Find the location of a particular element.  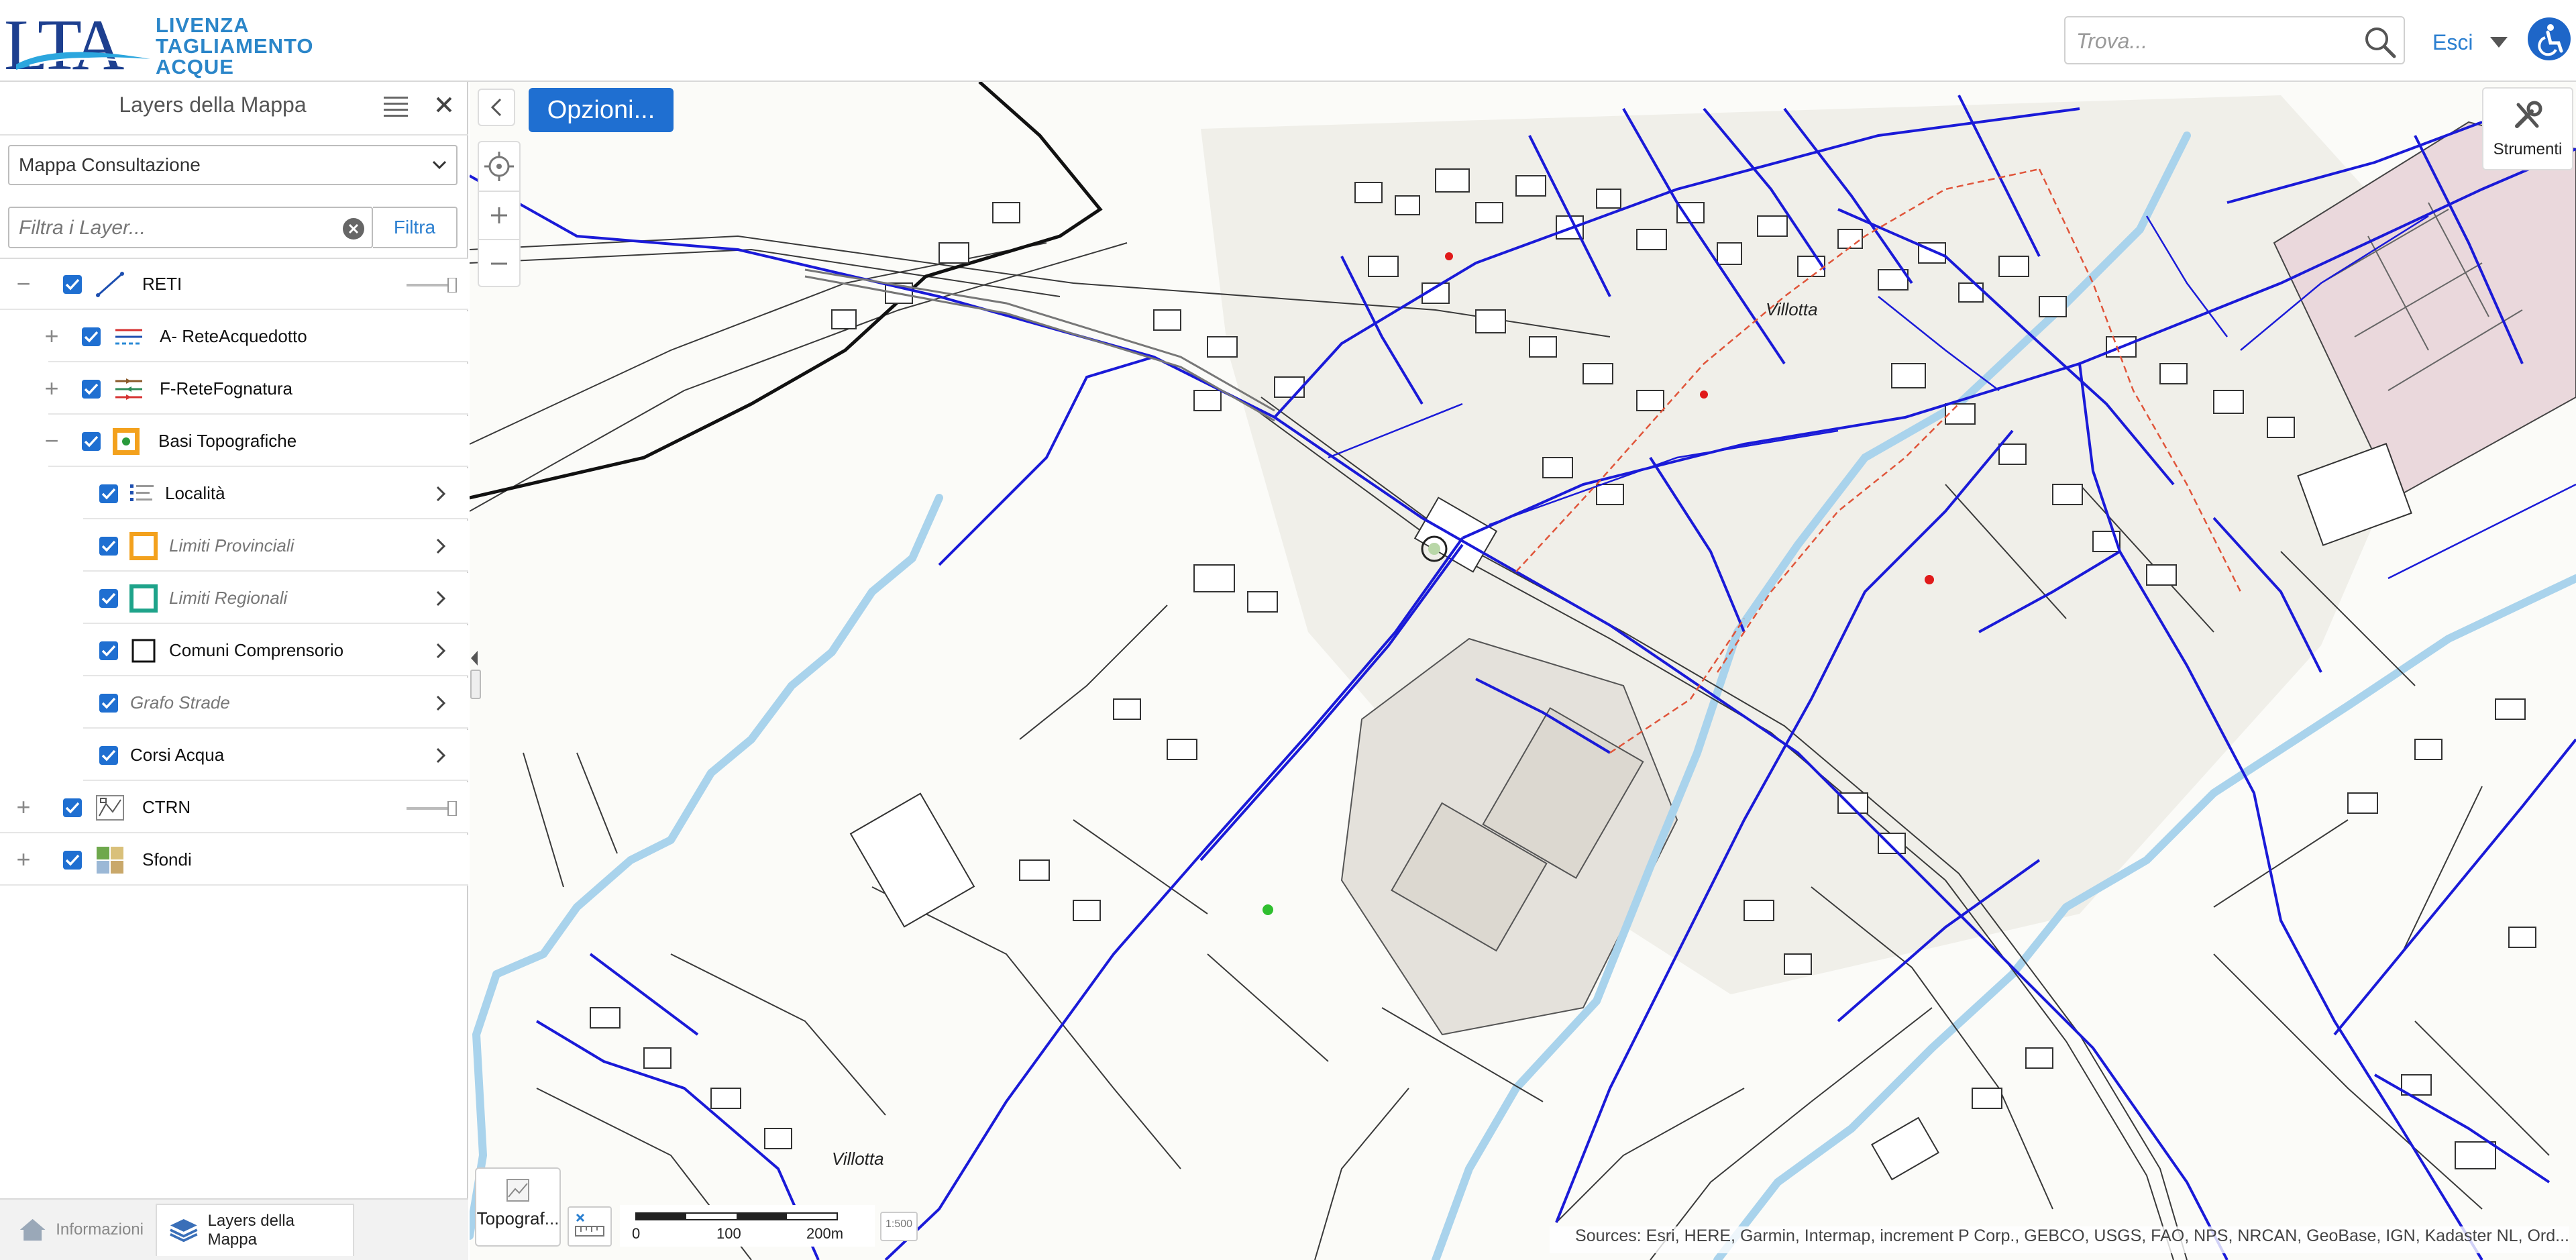

place-label-villotta: Villotta is located at coordinates (1792, 309).